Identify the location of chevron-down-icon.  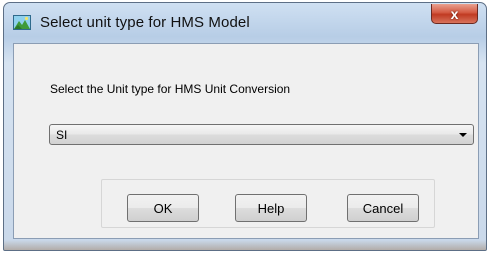
(463, 135).